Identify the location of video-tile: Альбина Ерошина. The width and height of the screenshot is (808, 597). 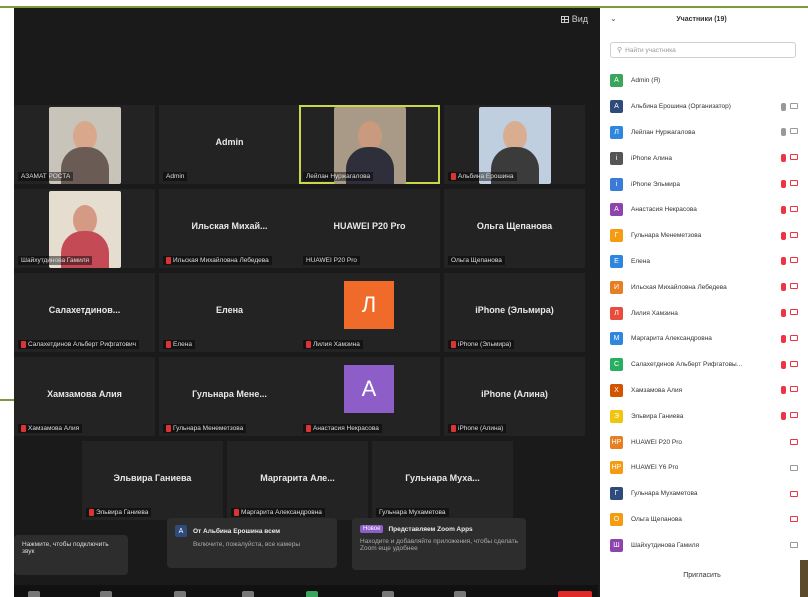
(514, 144).